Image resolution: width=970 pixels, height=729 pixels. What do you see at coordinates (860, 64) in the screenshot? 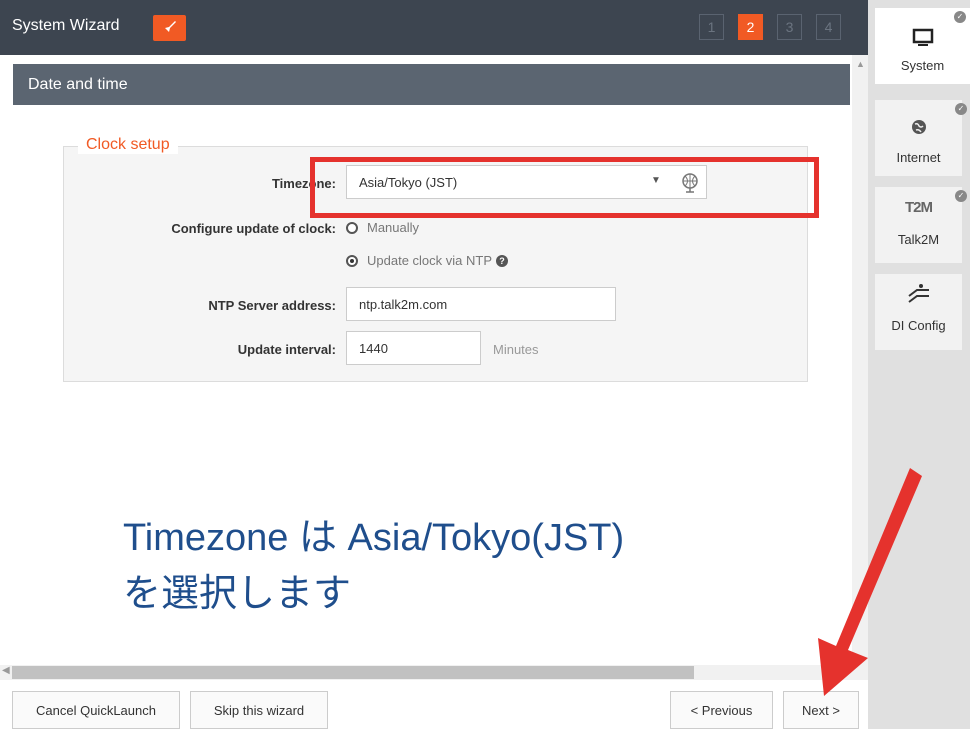
I see `scroll-up-icon: ▲` at bounding box center [860, 64].